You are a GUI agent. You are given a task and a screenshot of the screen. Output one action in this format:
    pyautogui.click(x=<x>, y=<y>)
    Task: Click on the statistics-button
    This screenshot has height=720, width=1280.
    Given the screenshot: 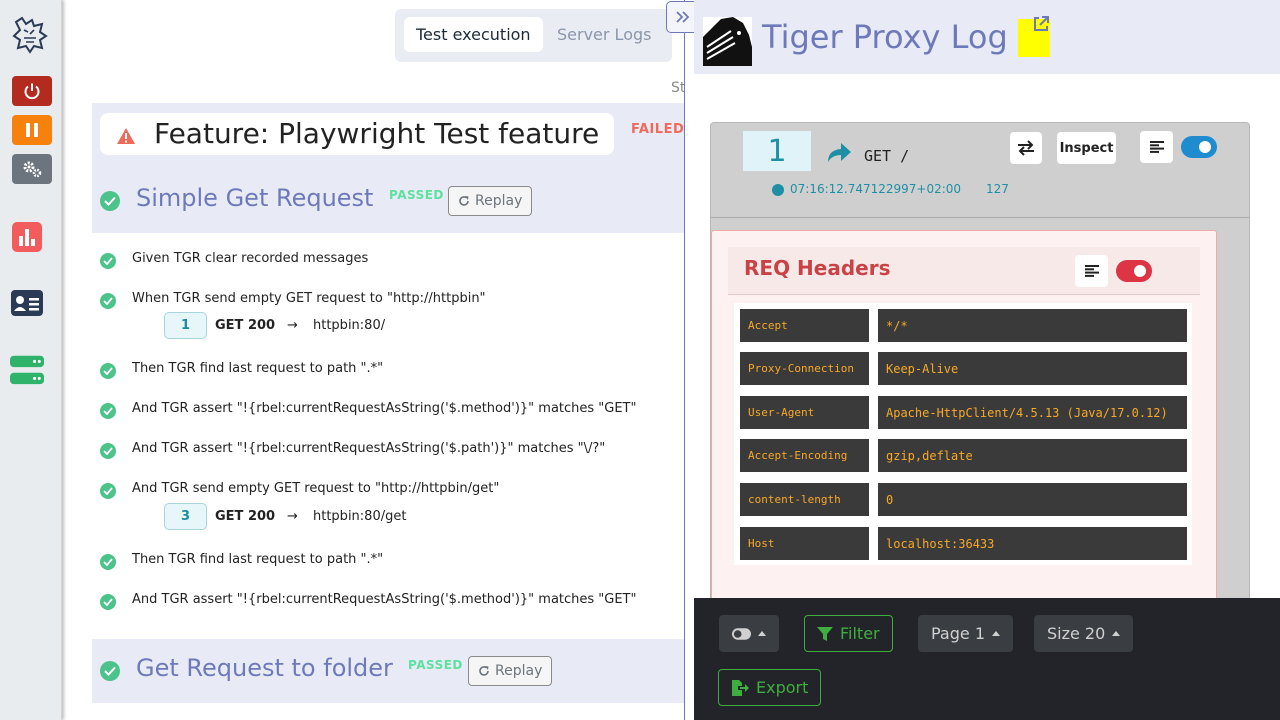 What is the action you would take?
    pyautogui.click(x=27, y=237)
    